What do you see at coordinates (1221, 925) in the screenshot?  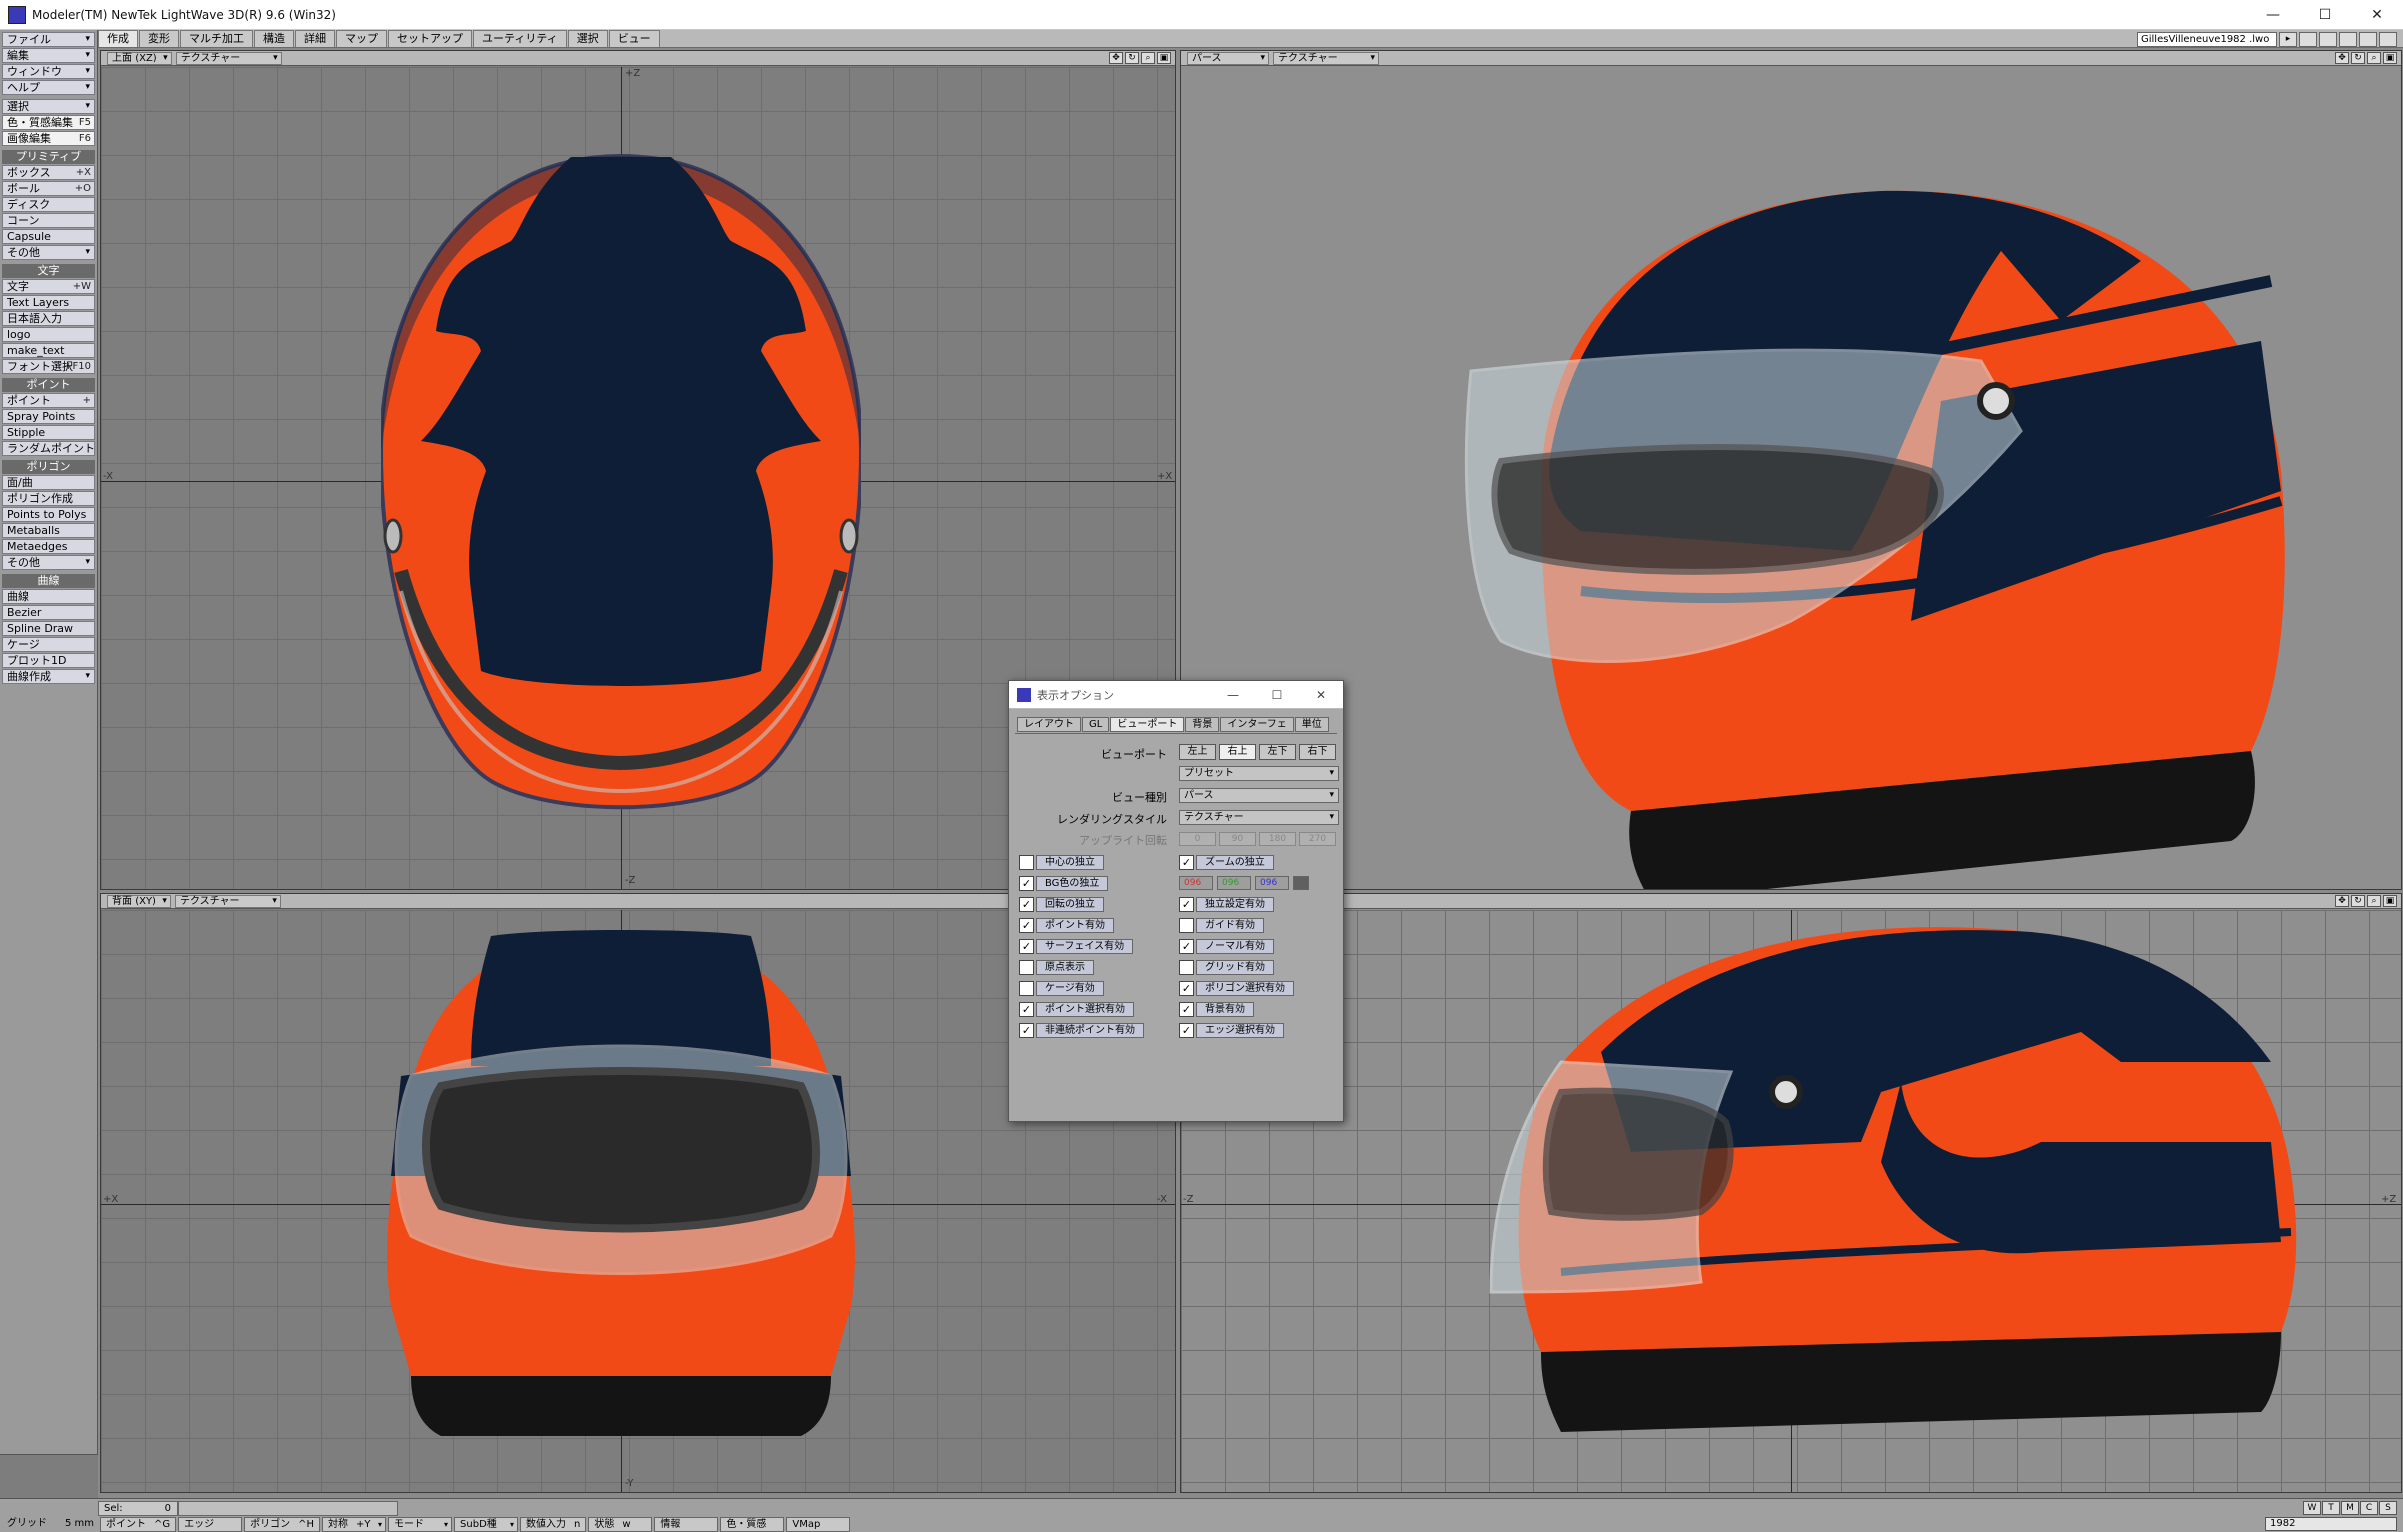 I see `option-checkbox: ガイド有効` at bounding box center [1221, 925].